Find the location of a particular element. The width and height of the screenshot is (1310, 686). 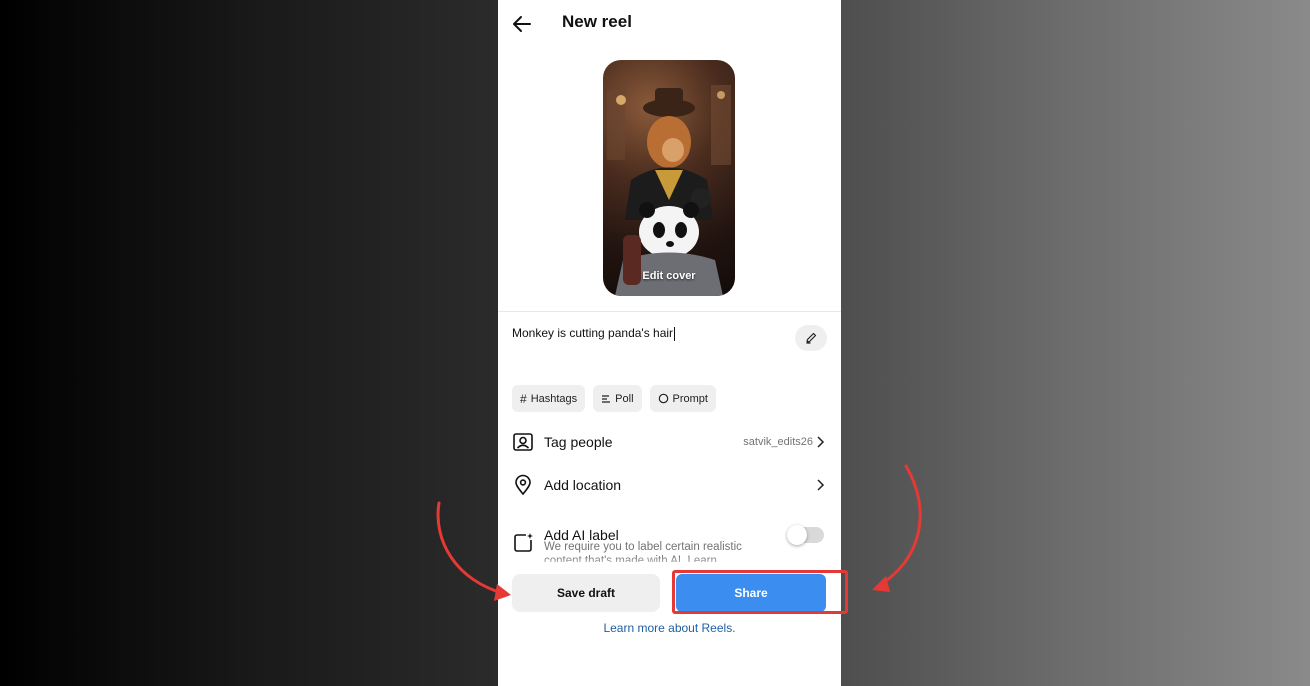

hash-icon: # is located at coordinates (523, 398).